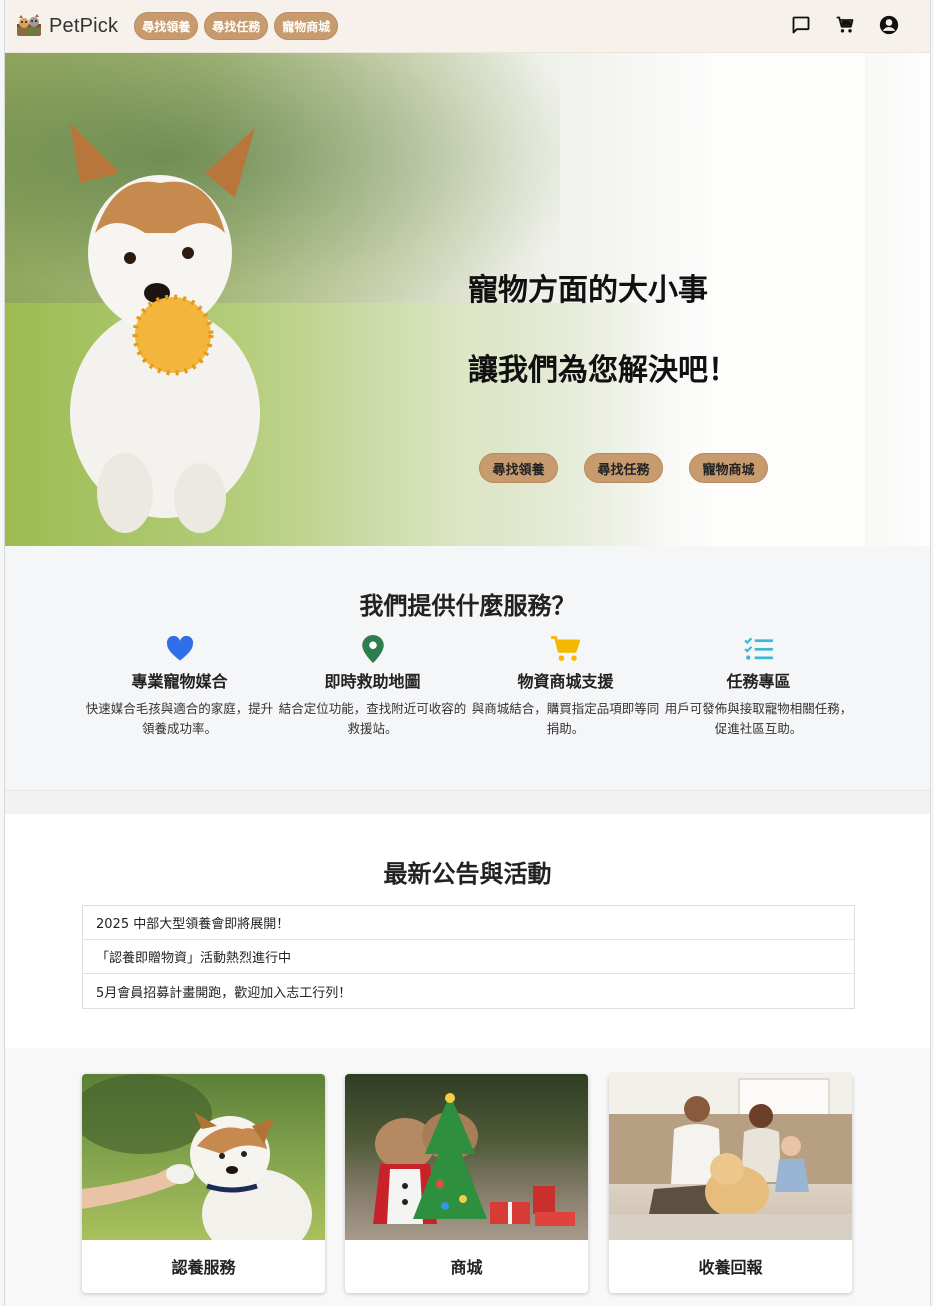 This screenshot has width=934, height=1306. What do you see at coordinates (618, 331) in the screenshot?
I see `hero-title: 寵物方面的大小事 讓我們為您解決吧！` at bounding box center [618, 331].